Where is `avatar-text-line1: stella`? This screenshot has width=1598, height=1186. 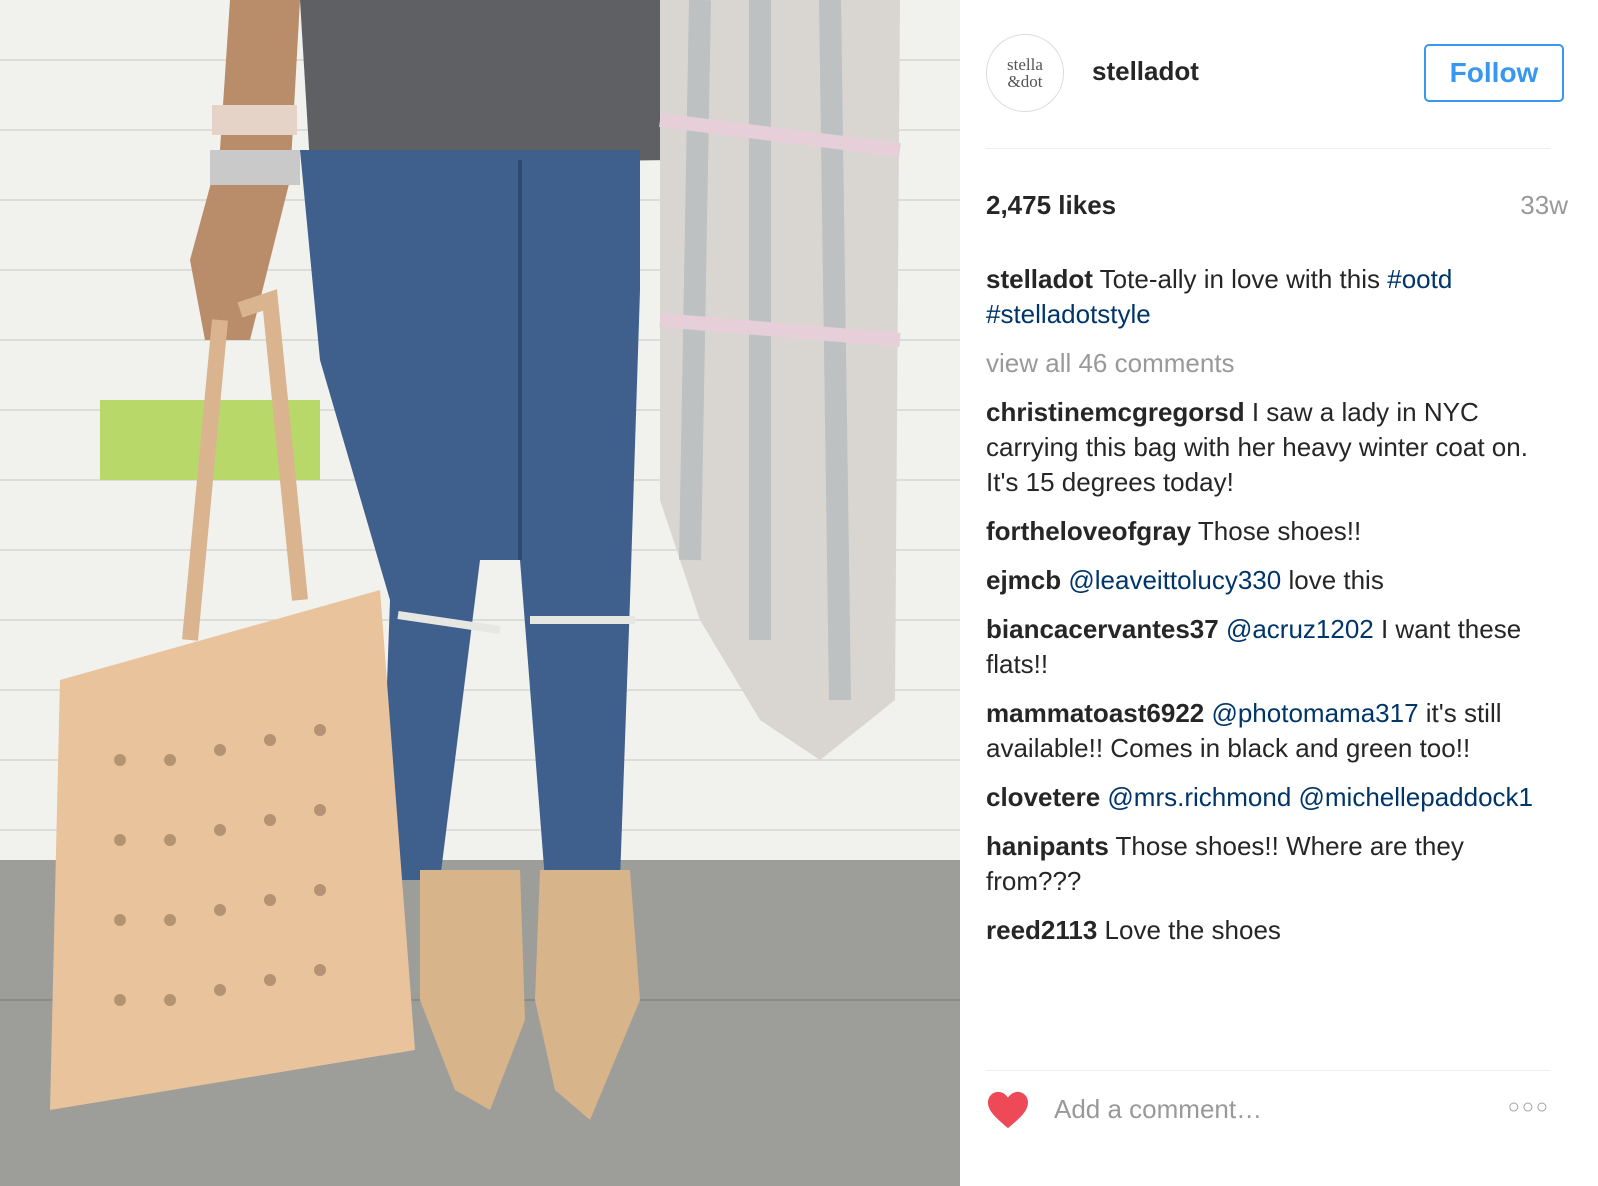
avatar-text-line1: stella is located at coordinates (1025, 64).